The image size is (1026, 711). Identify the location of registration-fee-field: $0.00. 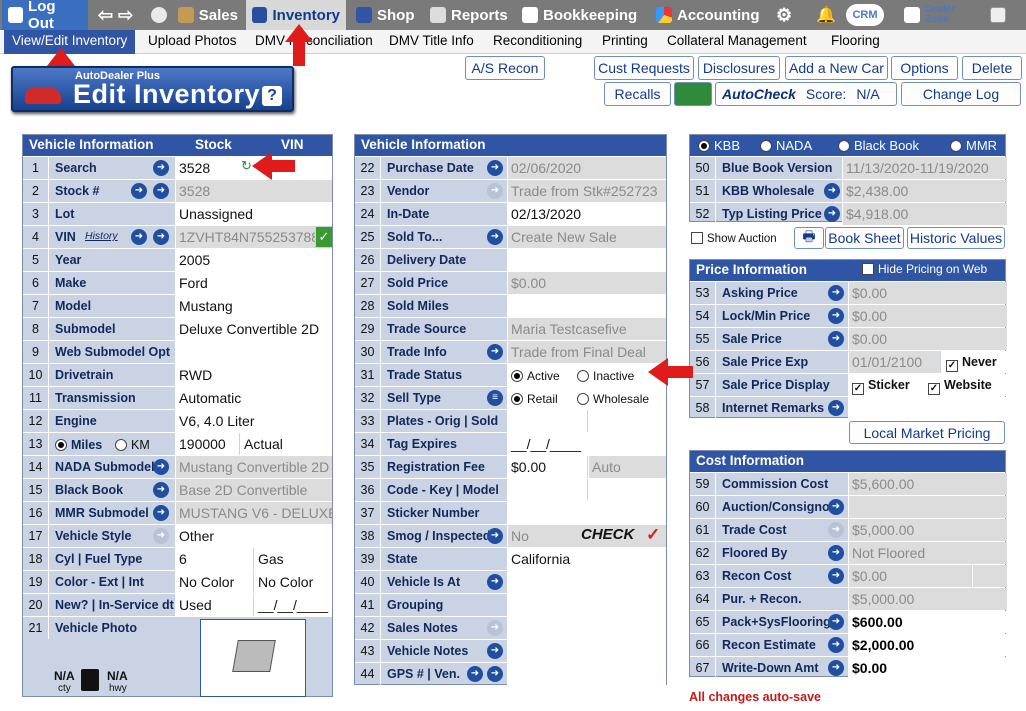
(547, 467).